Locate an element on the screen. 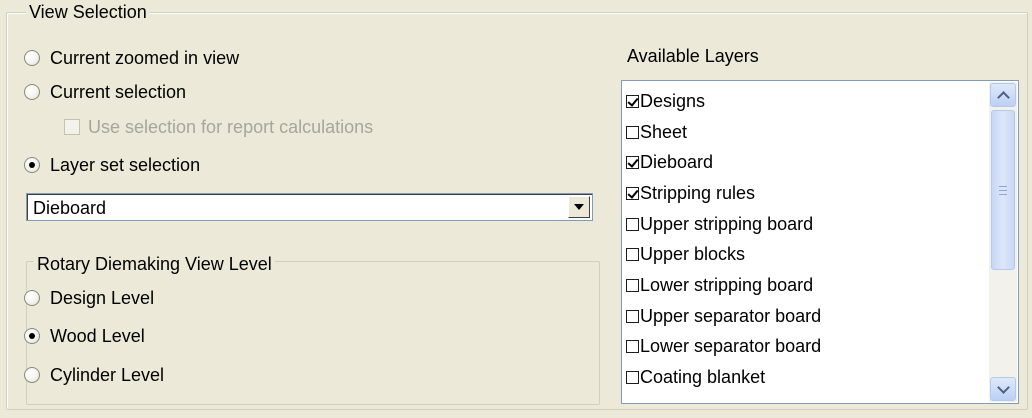 Image resolution: width=1032 pixels, height=418 pixels. layer-item-dieboard: Dieboard is located at coordinates (723, 162).